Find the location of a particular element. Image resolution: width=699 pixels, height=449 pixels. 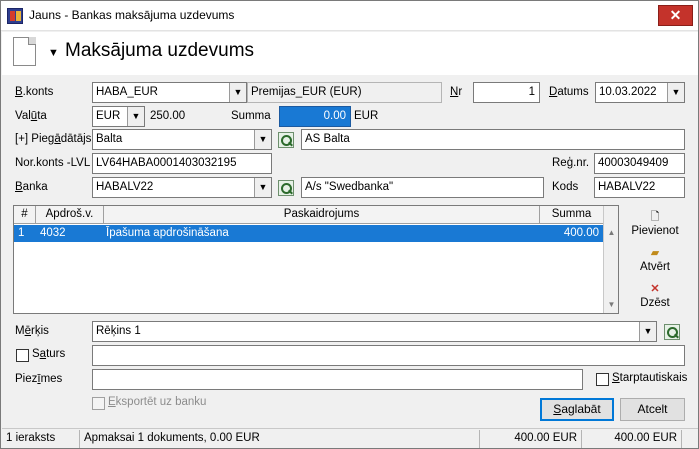

row-desc: Īpašuma apdrošināšana is located at coordinates (167, 233).